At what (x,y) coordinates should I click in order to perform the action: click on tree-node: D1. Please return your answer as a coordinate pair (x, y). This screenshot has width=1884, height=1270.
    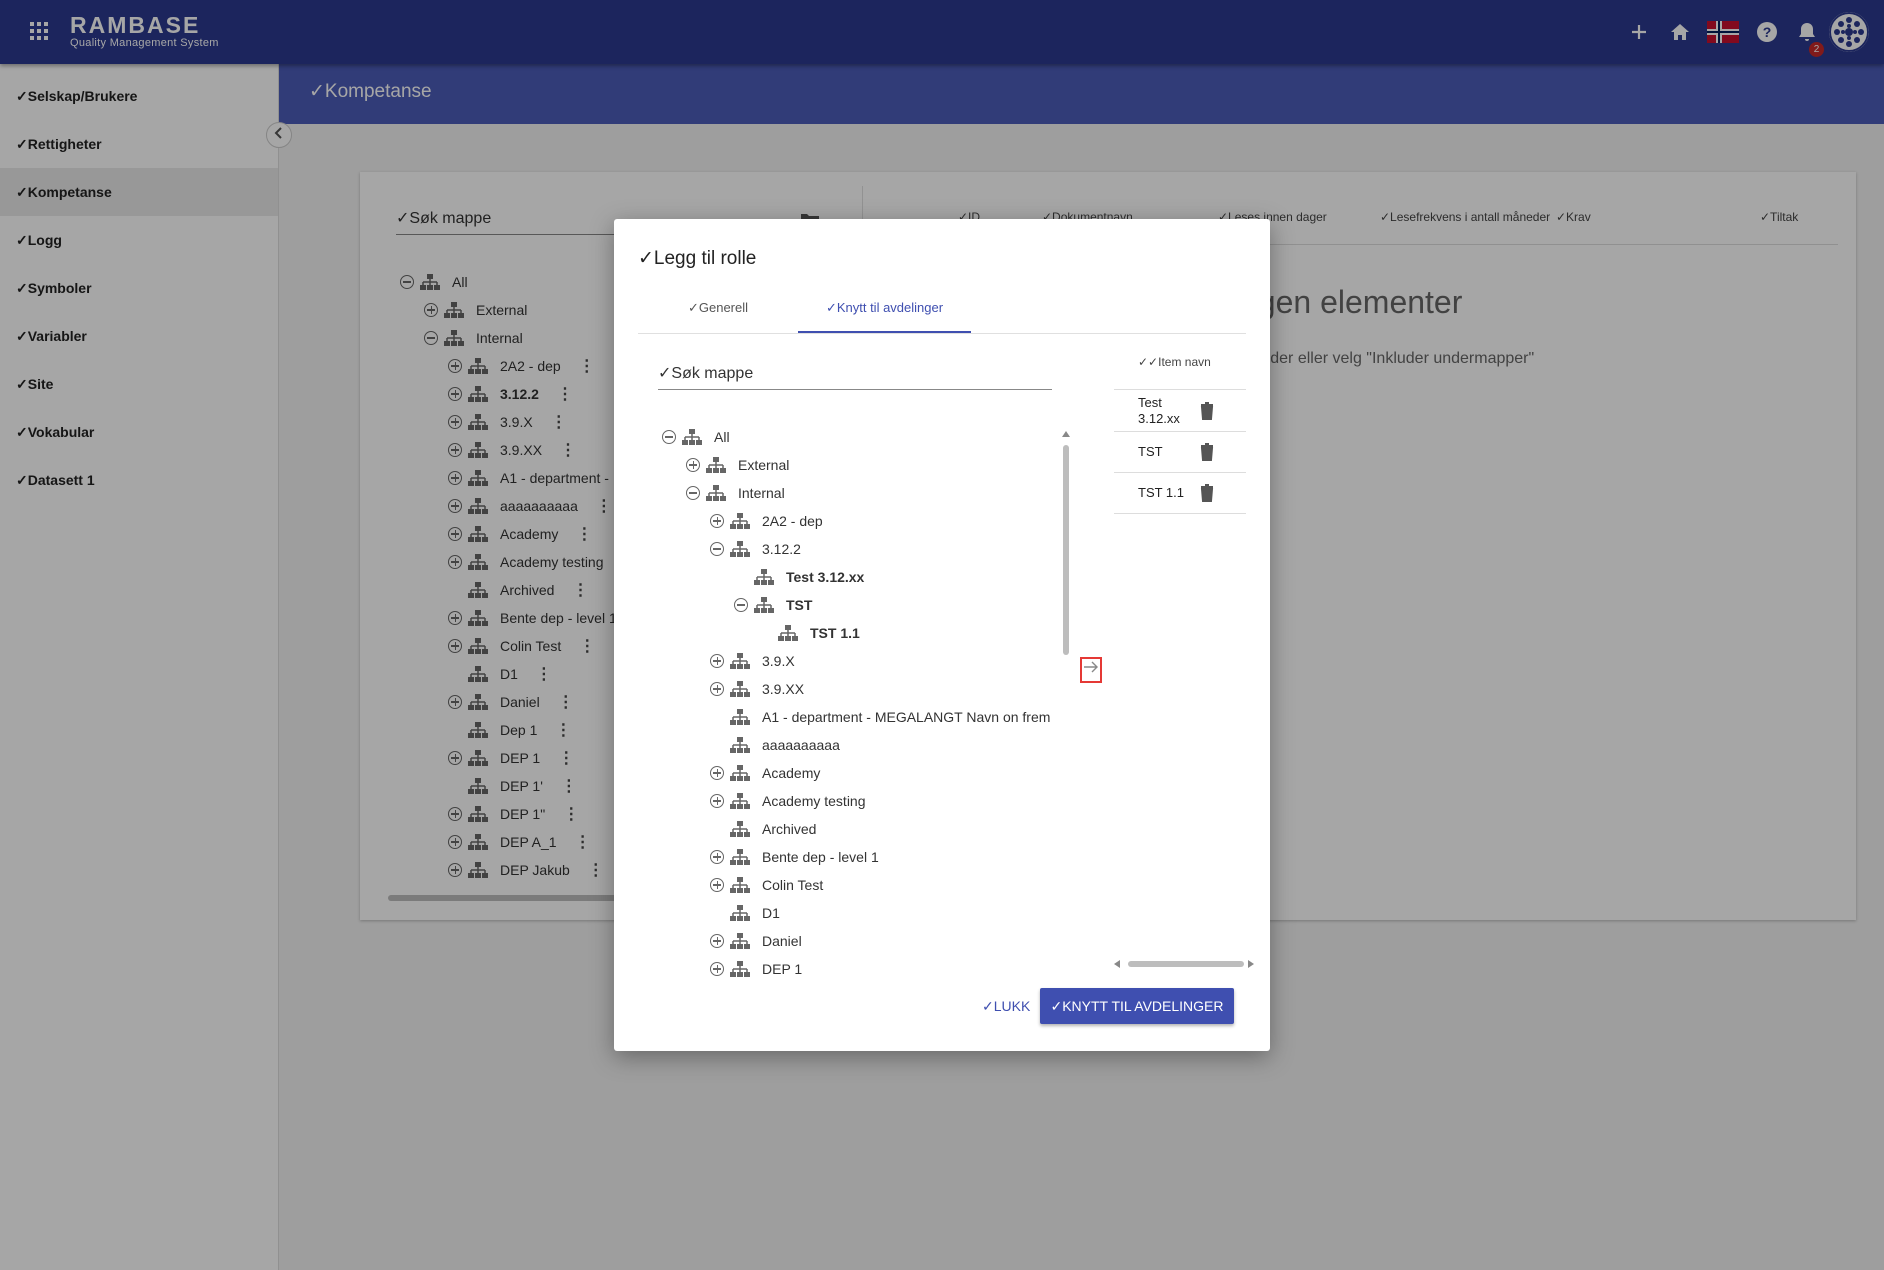
    Looking at the image, I should click on (864, 913).